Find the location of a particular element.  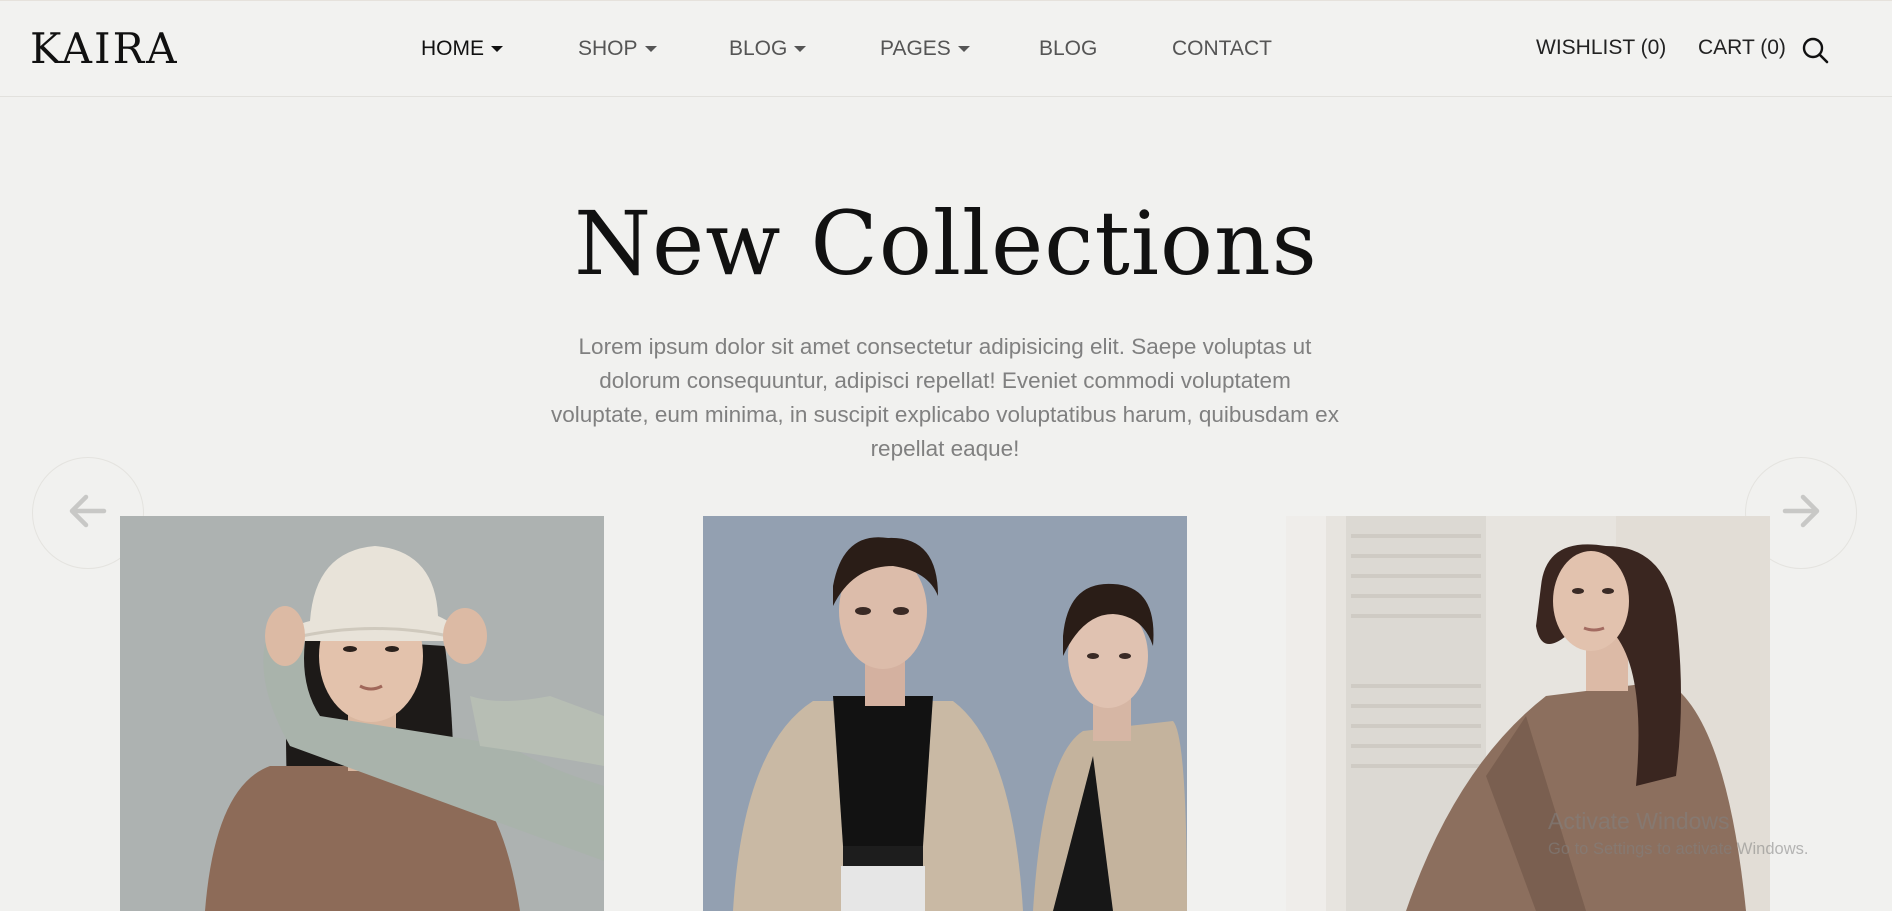

cart-link: CART (0) is located at coordinates (1742, 48).